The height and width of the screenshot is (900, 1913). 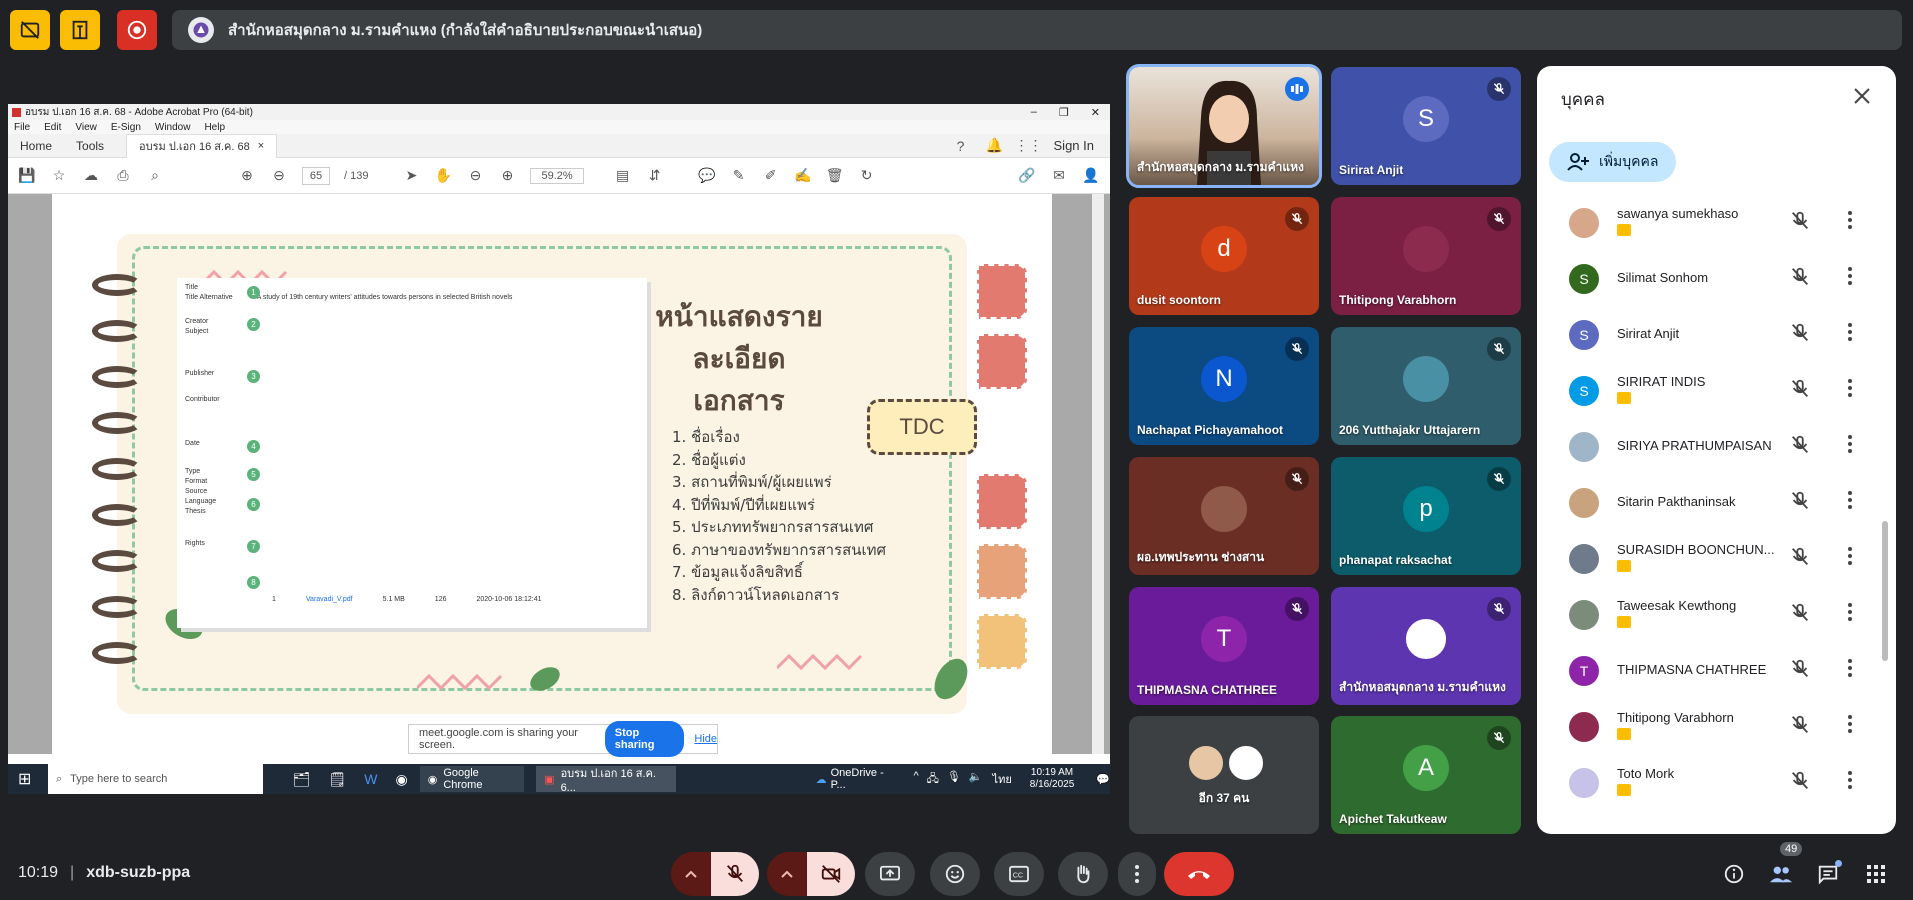 What do you see at coordinates (1103, 779) in the screenshot?
I see `notifications-icon: 💬` at bounding box center [1103, 779].